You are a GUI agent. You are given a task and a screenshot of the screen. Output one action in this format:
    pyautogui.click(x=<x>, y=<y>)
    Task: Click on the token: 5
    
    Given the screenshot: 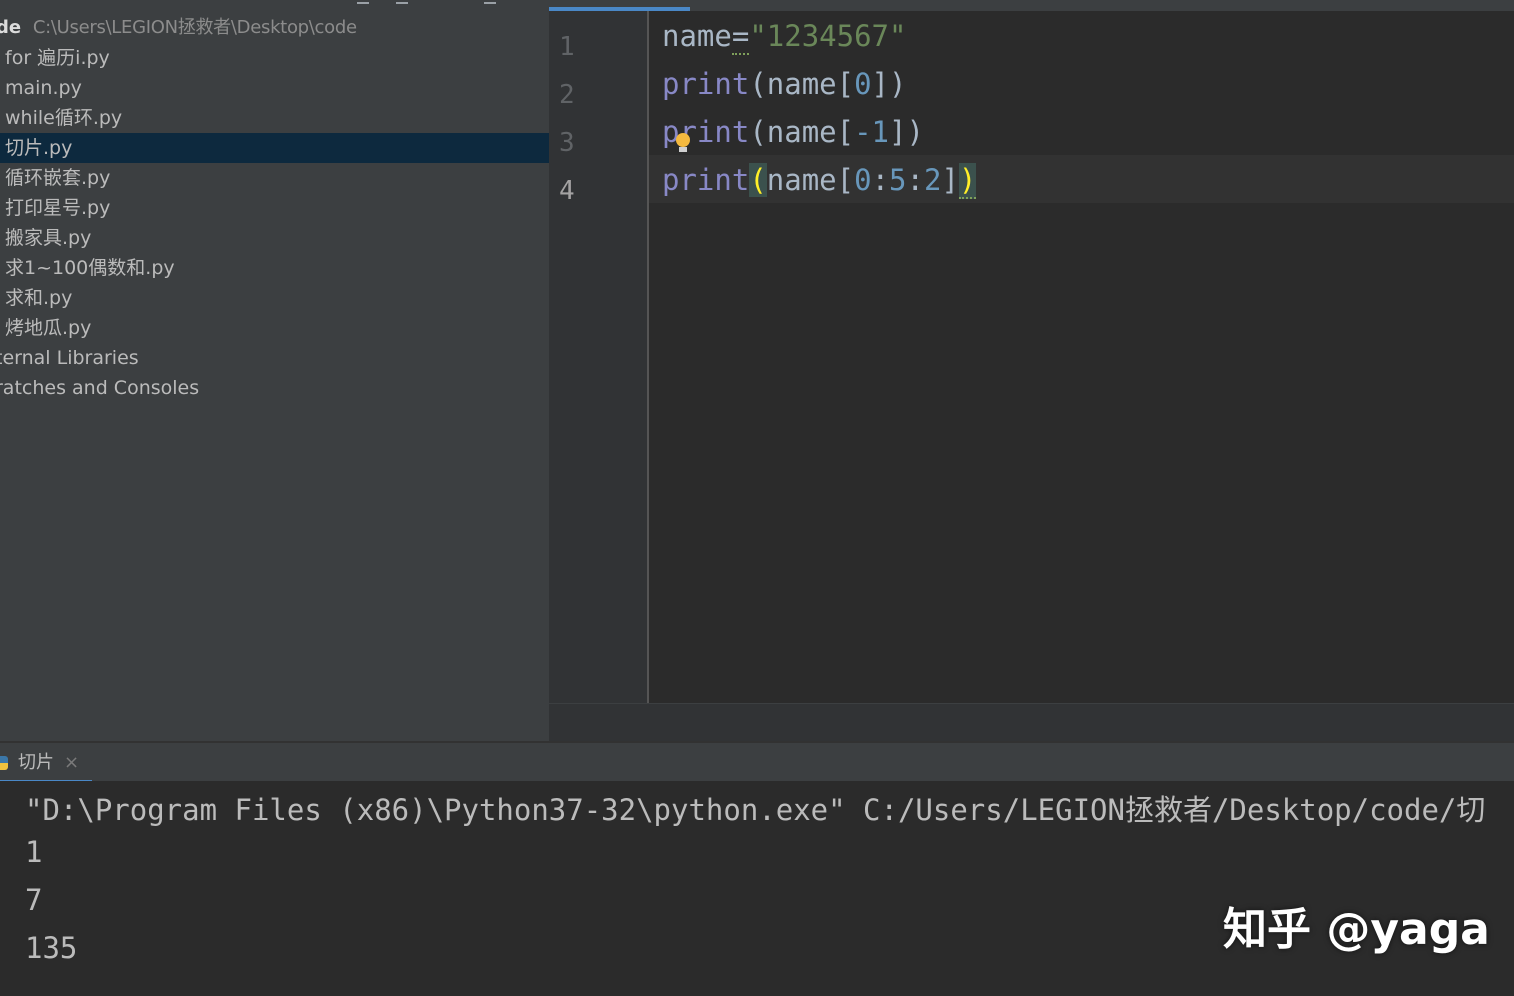 What is the action you would take?
    pyautogui.click(x=898, y=180)
    